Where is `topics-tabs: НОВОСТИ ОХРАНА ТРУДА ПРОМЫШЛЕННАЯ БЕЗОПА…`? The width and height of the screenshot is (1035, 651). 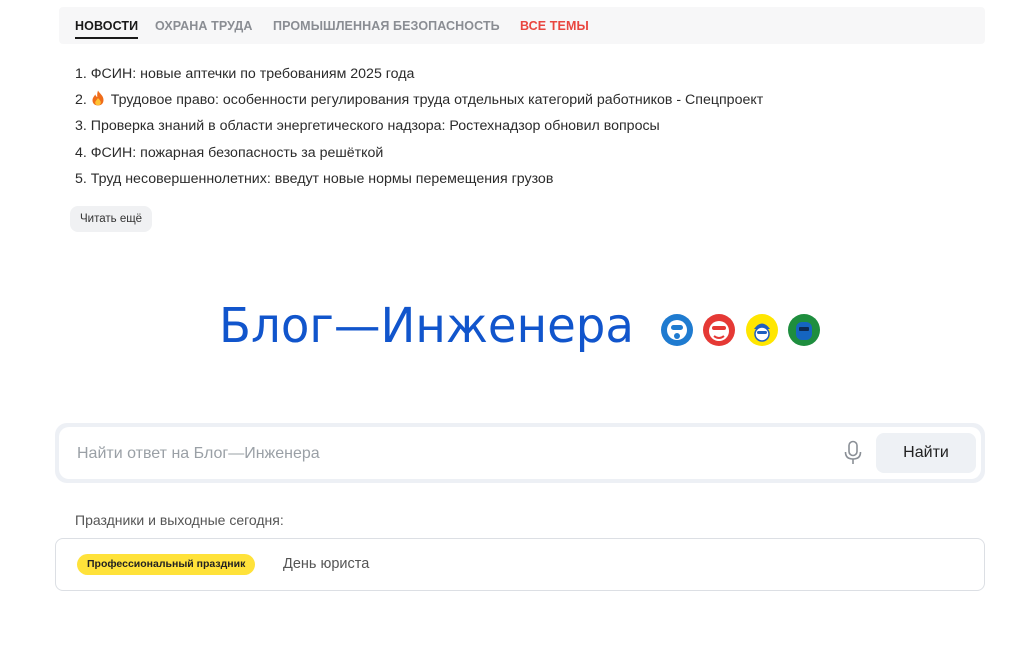
topics-tabs: НОВОСТИ ОХРАНА ТРУДА ПРОМЫШЛЕННАЯ БЕЗОПА… is located at coordinates (522, 25).